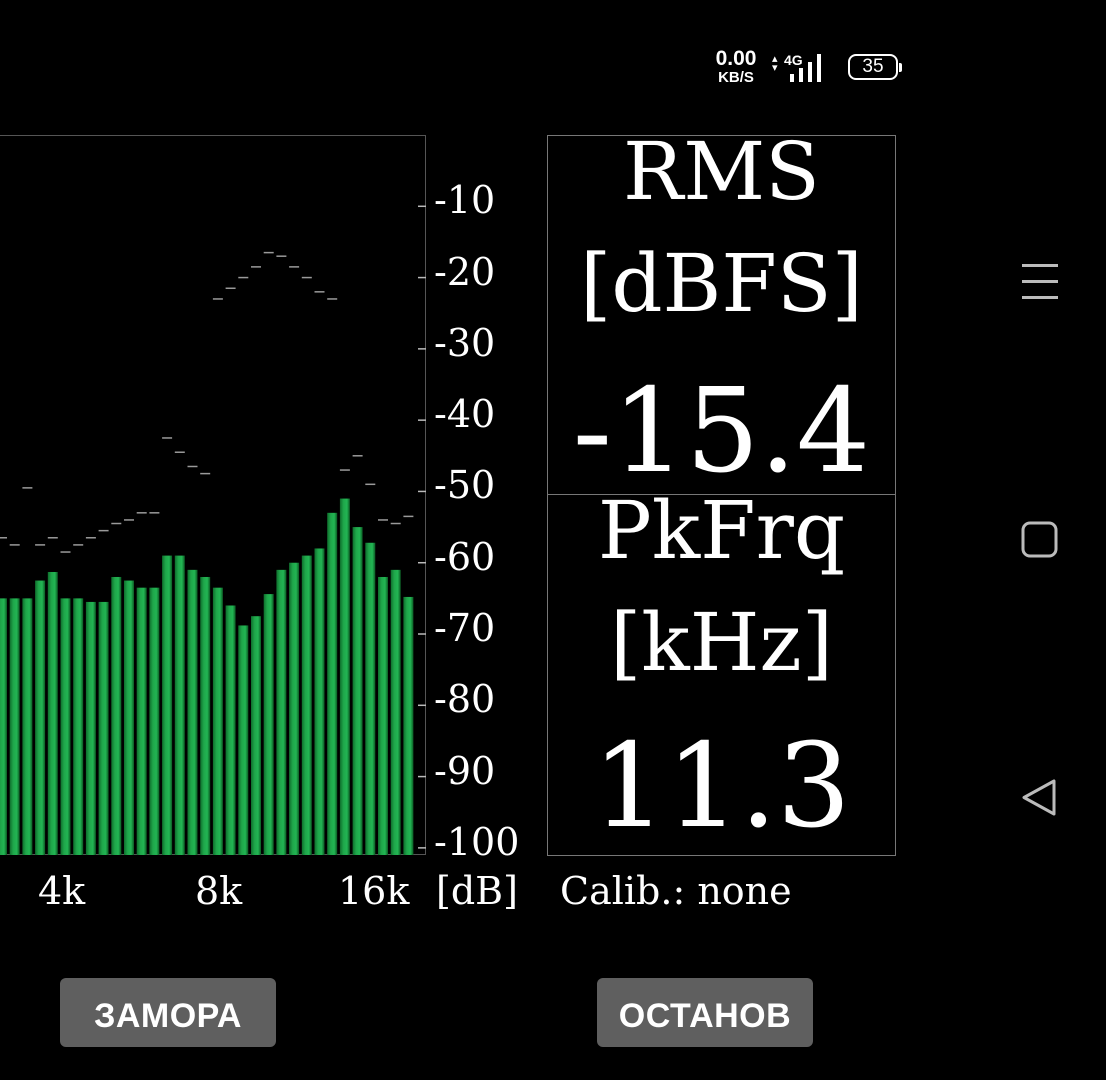 This screenshot has width=1106, height=1080. Describe the element at coordinates (1040, 282) in the screenshot. I see `menu-icon` at that location.